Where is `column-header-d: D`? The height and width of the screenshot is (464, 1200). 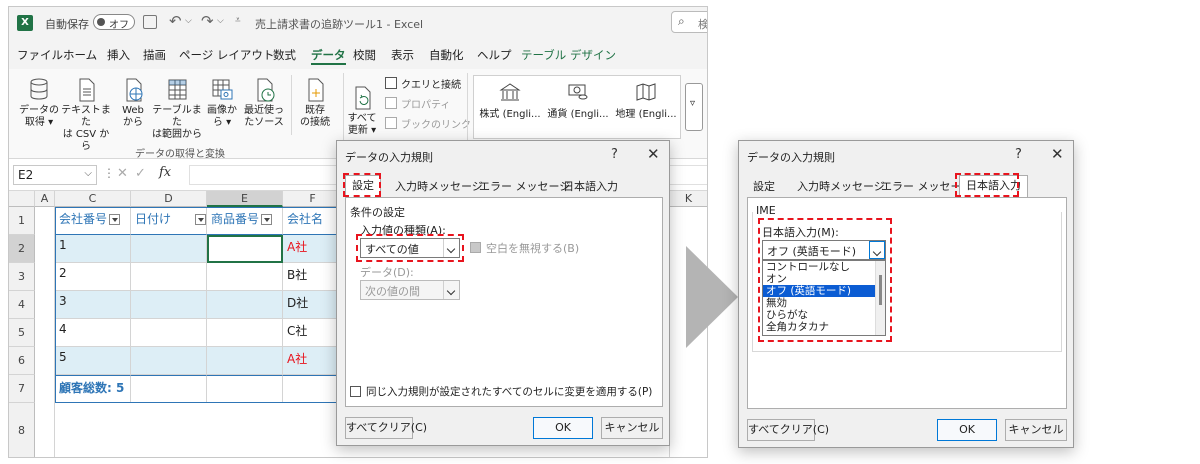 column-header-d: D is located at coordinates (169, 199).